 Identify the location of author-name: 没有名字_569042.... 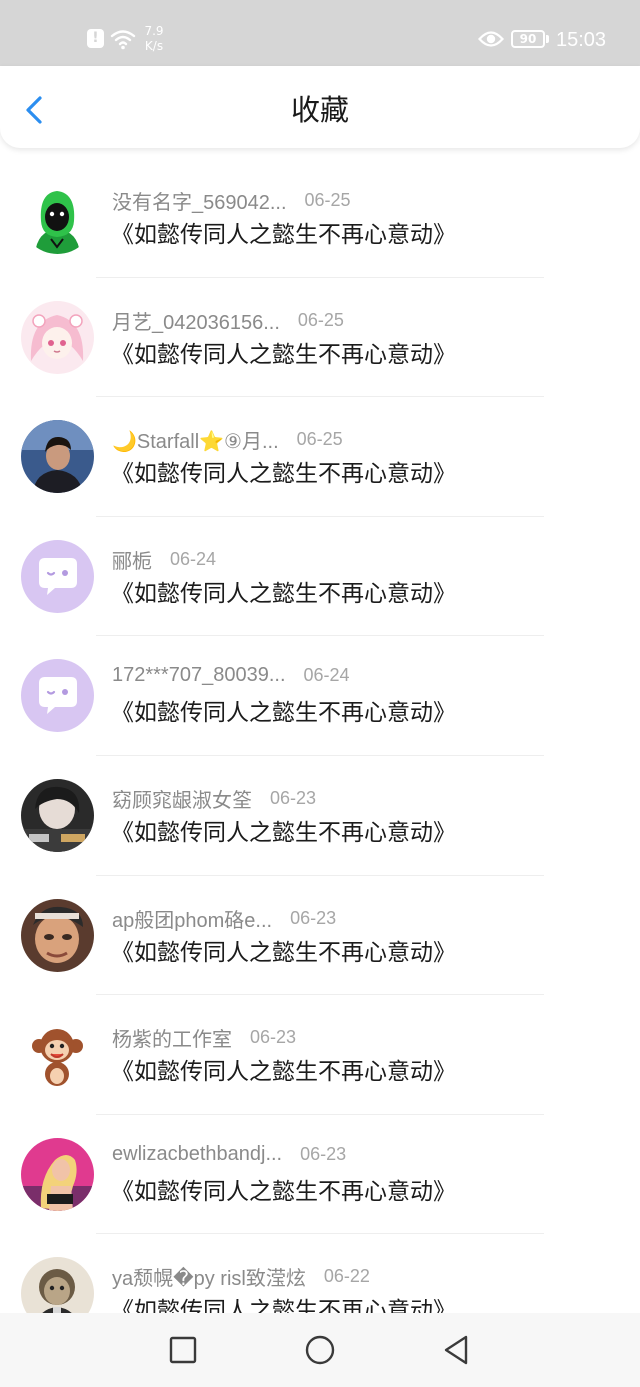
(199, 203).